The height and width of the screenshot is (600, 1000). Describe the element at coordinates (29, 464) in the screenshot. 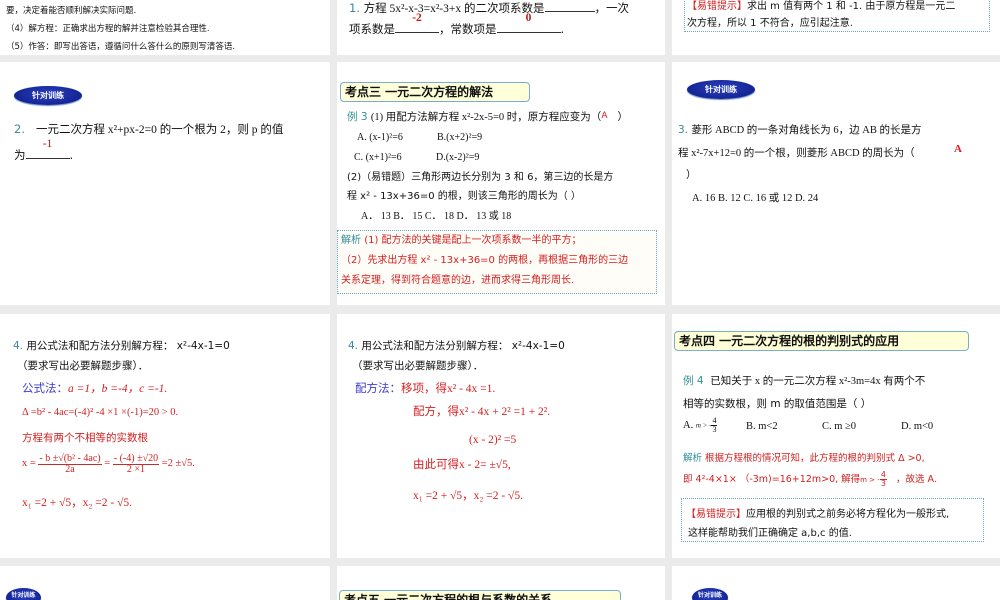

I see `formula-lhs: x =` at that location.